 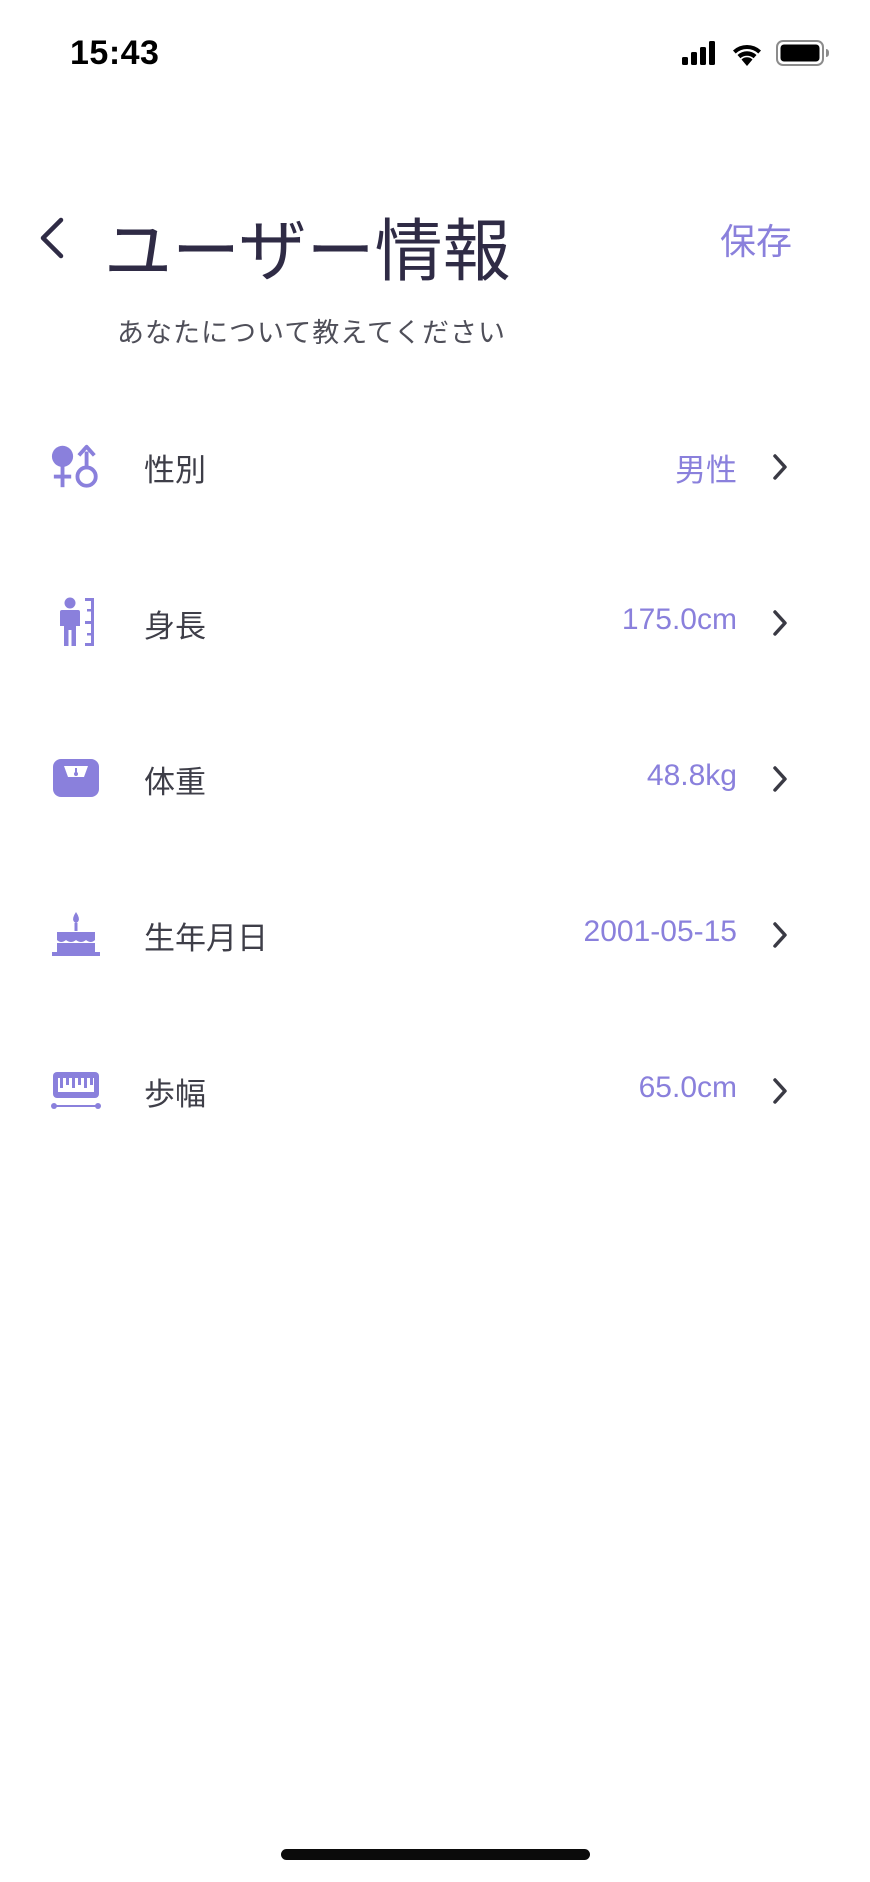 I want to click on row-value: 65.0cm, so click(x=687, y=1087).